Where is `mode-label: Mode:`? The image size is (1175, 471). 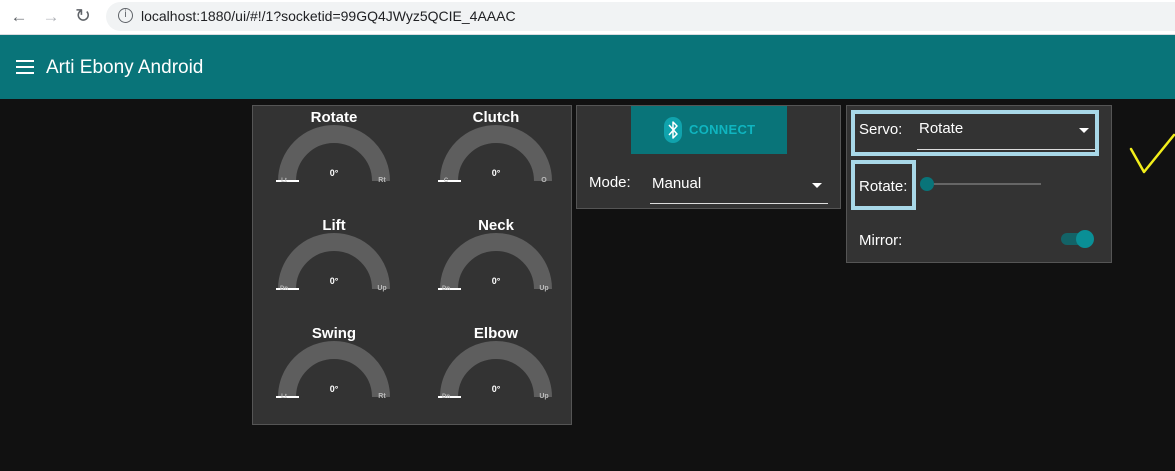
mode-label: Mode: is located at coordinates (610, 182).